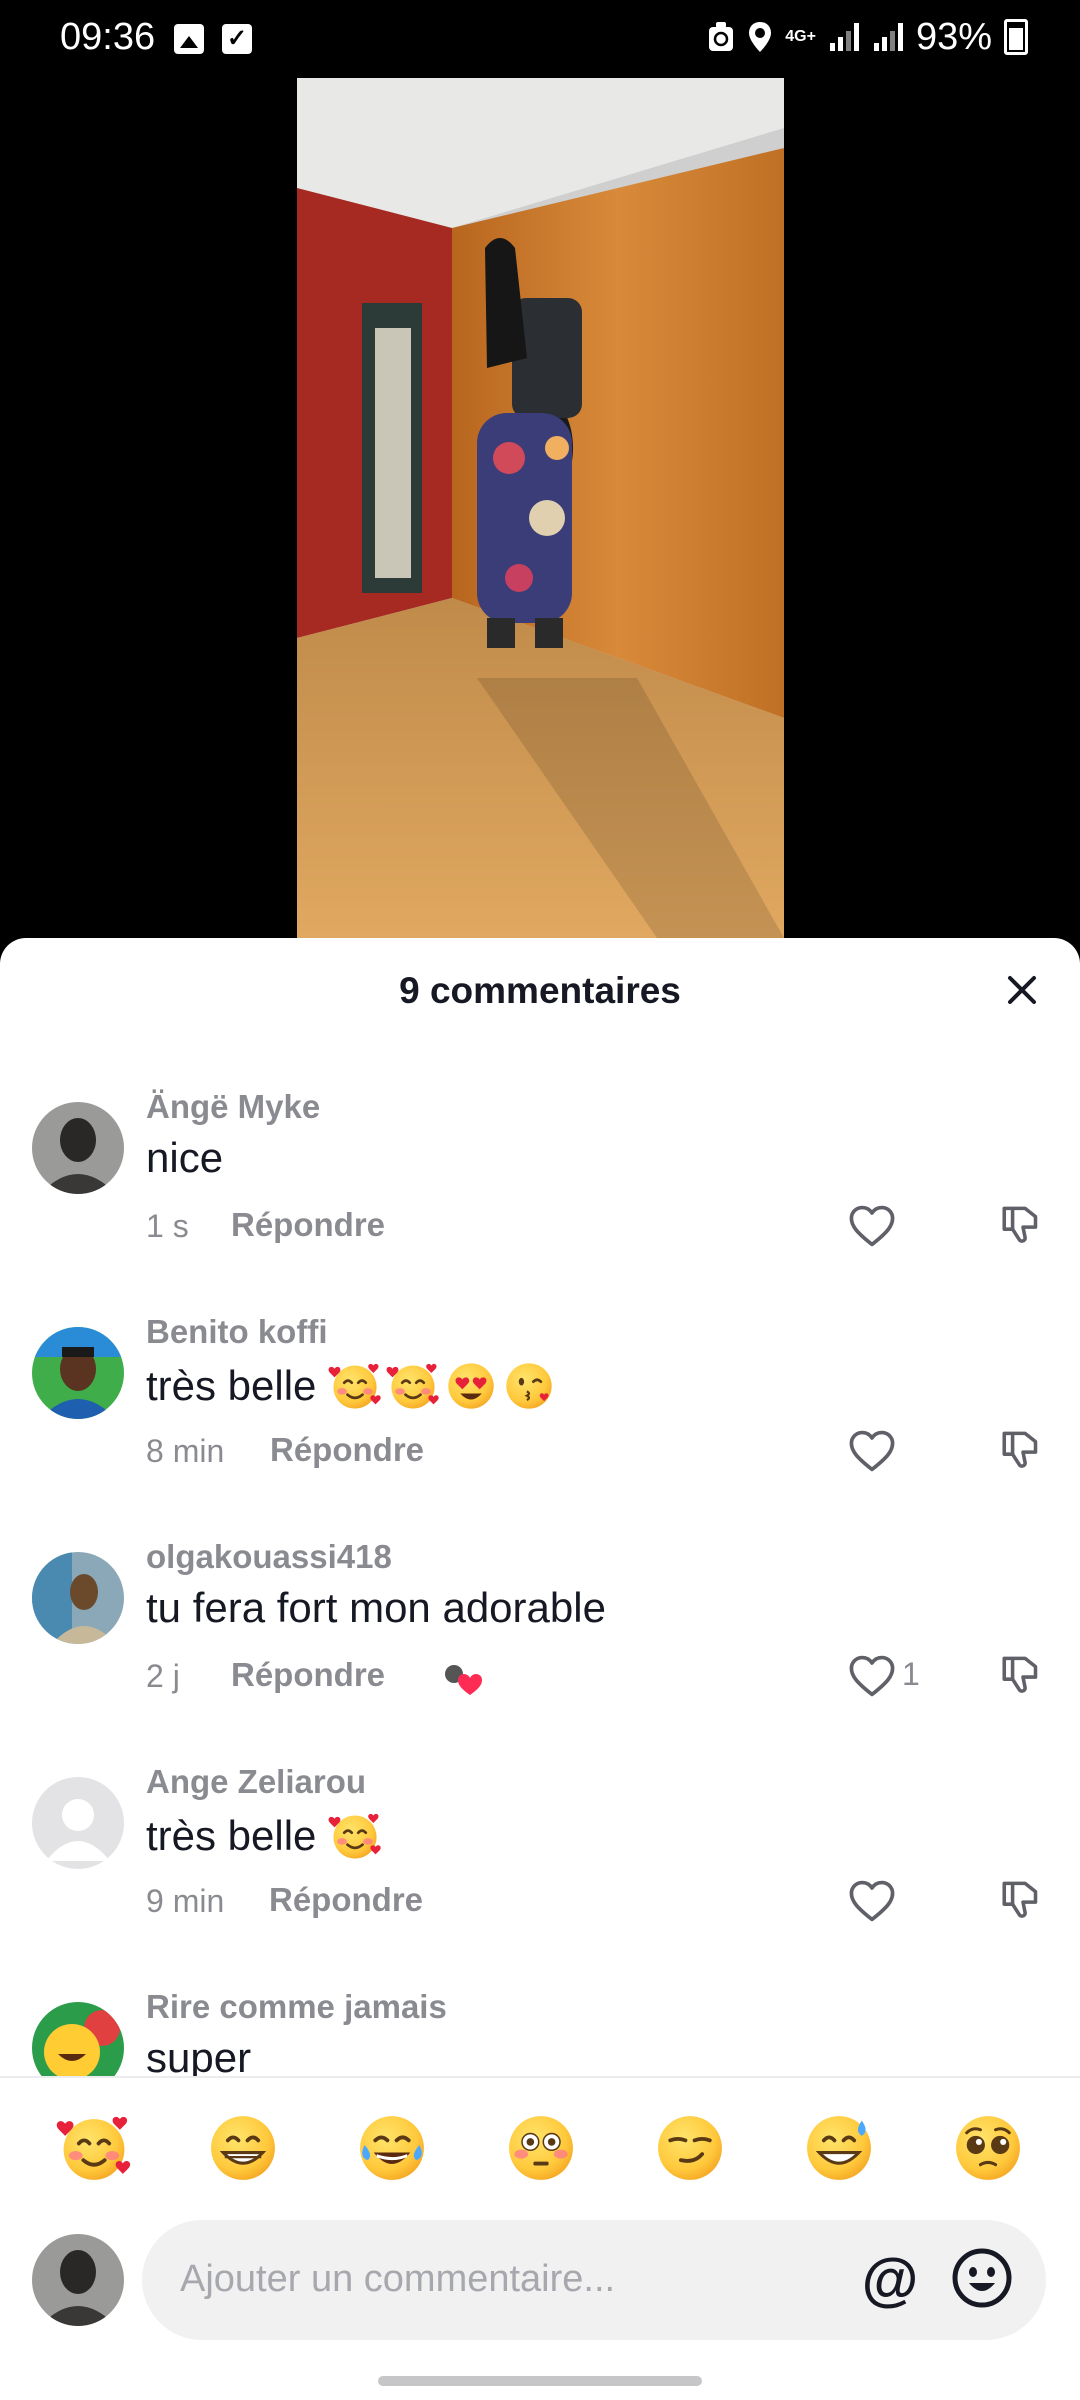  Describe the element at coordinates (236, 1332) in the screenshot. I see `comment-username: Benito koffi` at that location.